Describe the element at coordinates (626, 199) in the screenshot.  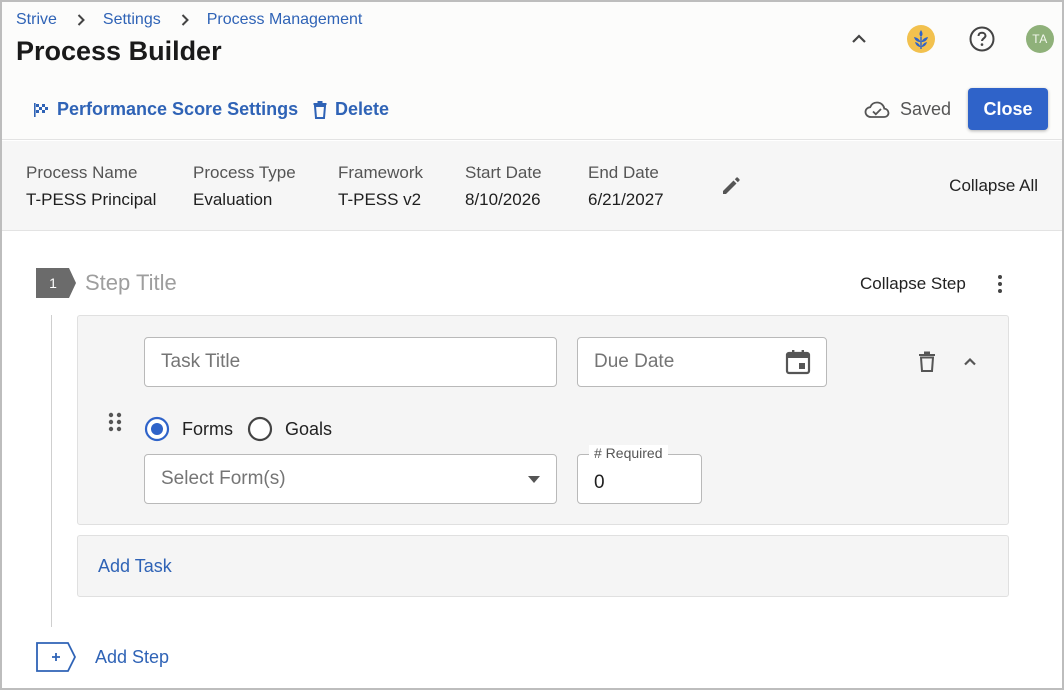
I see `end-date-value: 6/21/2027` at that location.